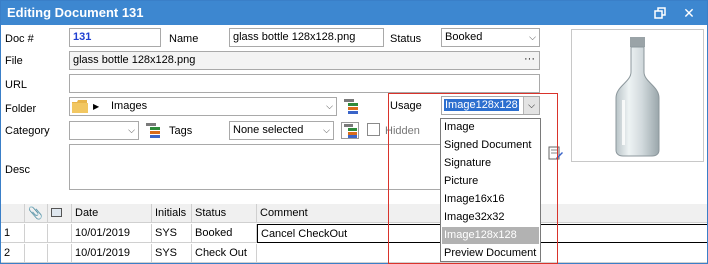  What do you see at coordinates (13, 233) in the screenshot?
I see `grid-row-number: 1` at bounding box center [13, 233].